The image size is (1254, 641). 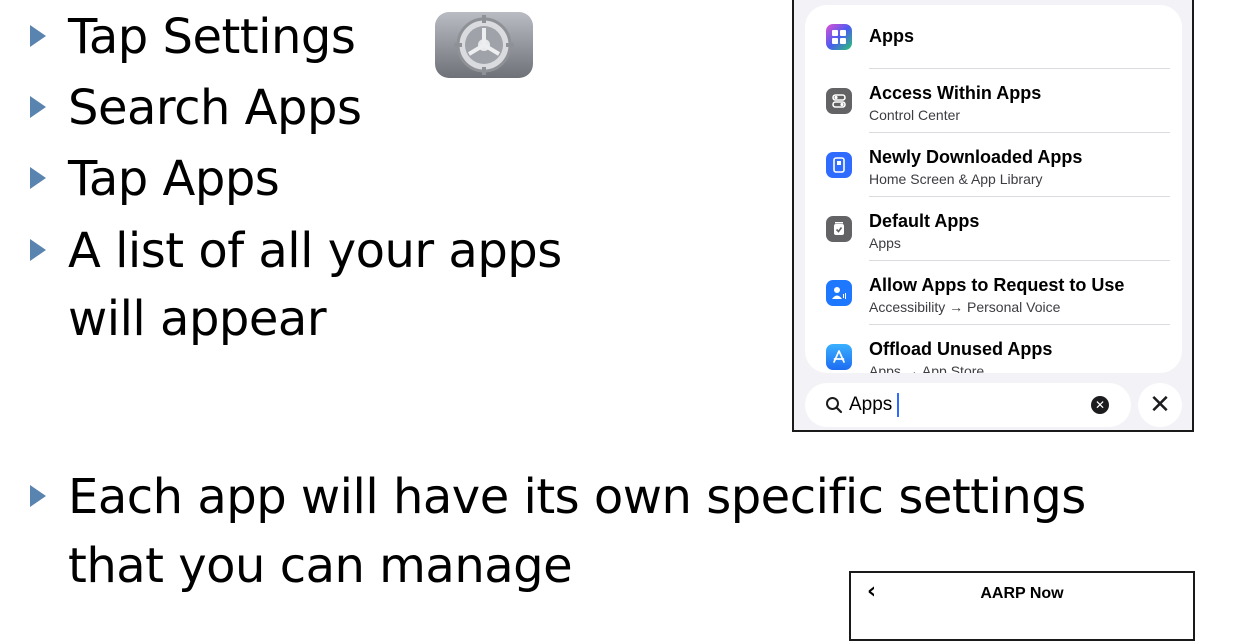 What do you see at coordinates (1100, 405) in the screenshot?
I see `clear-circle-icon: ✕` at bounding box center [1100, 405].